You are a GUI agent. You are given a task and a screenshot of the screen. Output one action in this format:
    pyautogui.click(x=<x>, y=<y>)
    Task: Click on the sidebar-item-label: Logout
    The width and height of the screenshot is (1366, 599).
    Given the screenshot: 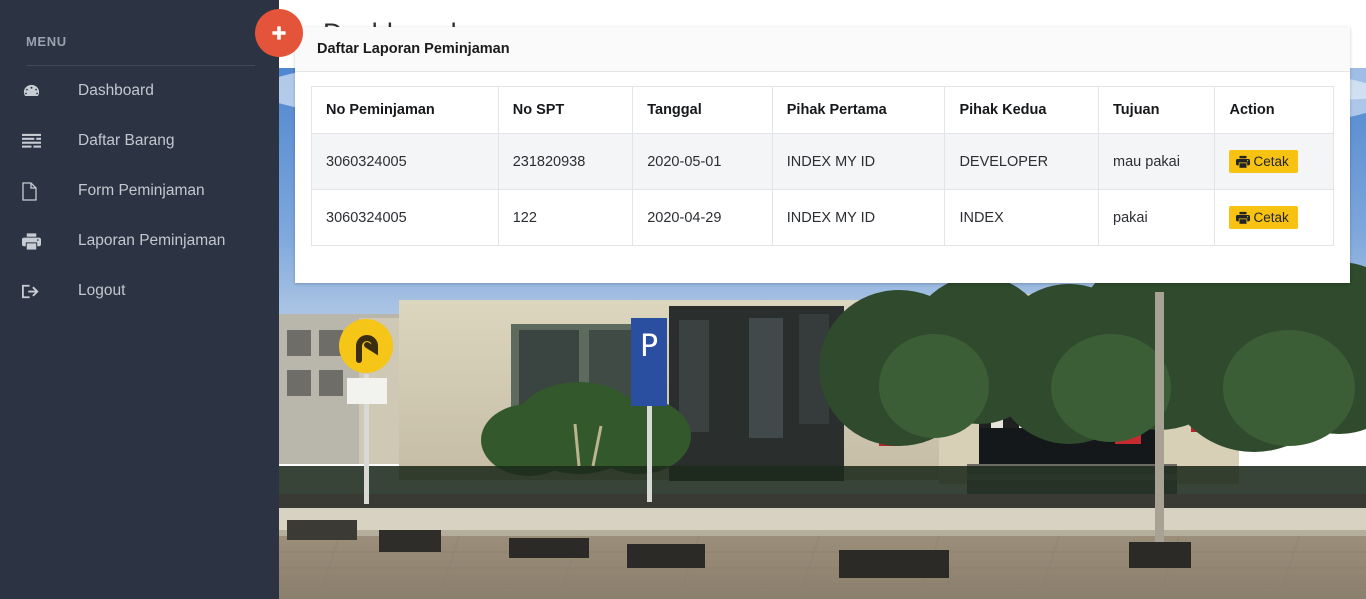 What is the action you would take?
    pyautogui.click(x=102, y=290)
    